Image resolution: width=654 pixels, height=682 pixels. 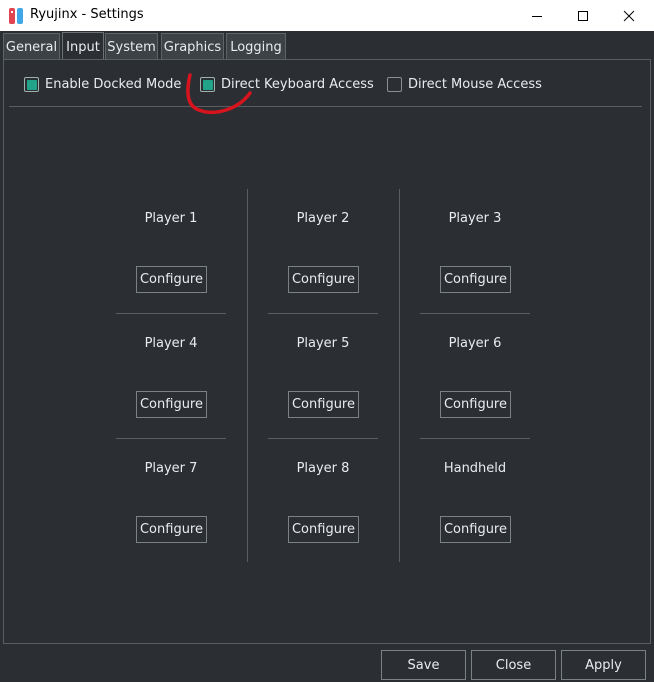 I want to click on tab-system: System, so click(x=131, y=46).